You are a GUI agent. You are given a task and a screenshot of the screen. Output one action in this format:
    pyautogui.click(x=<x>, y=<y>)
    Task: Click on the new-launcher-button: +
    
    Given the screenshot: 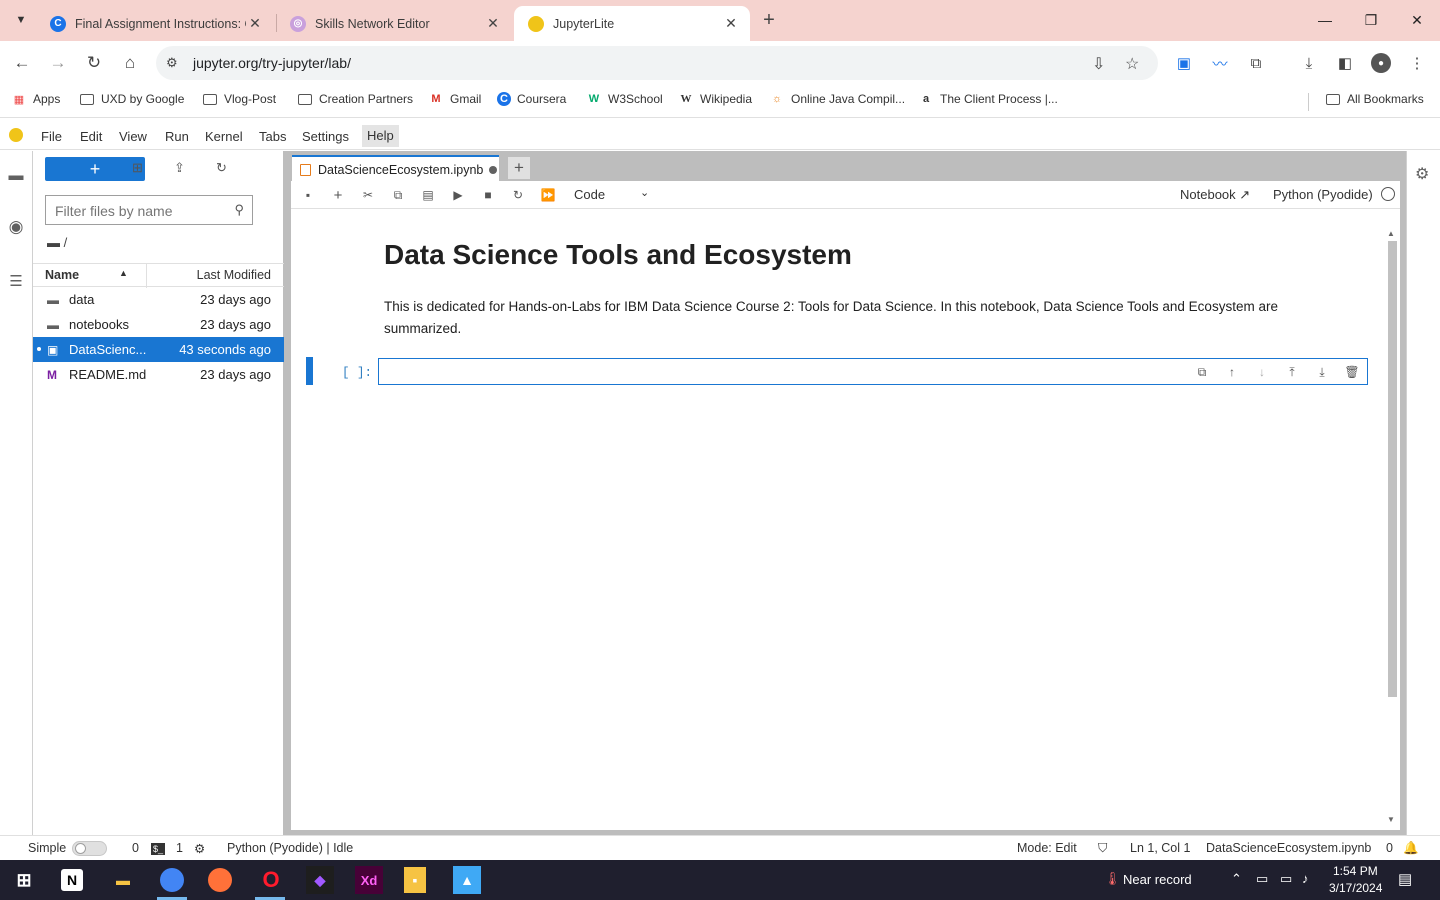 What is the action you would take?
    pyautogui.click(x=95, y=169)
    